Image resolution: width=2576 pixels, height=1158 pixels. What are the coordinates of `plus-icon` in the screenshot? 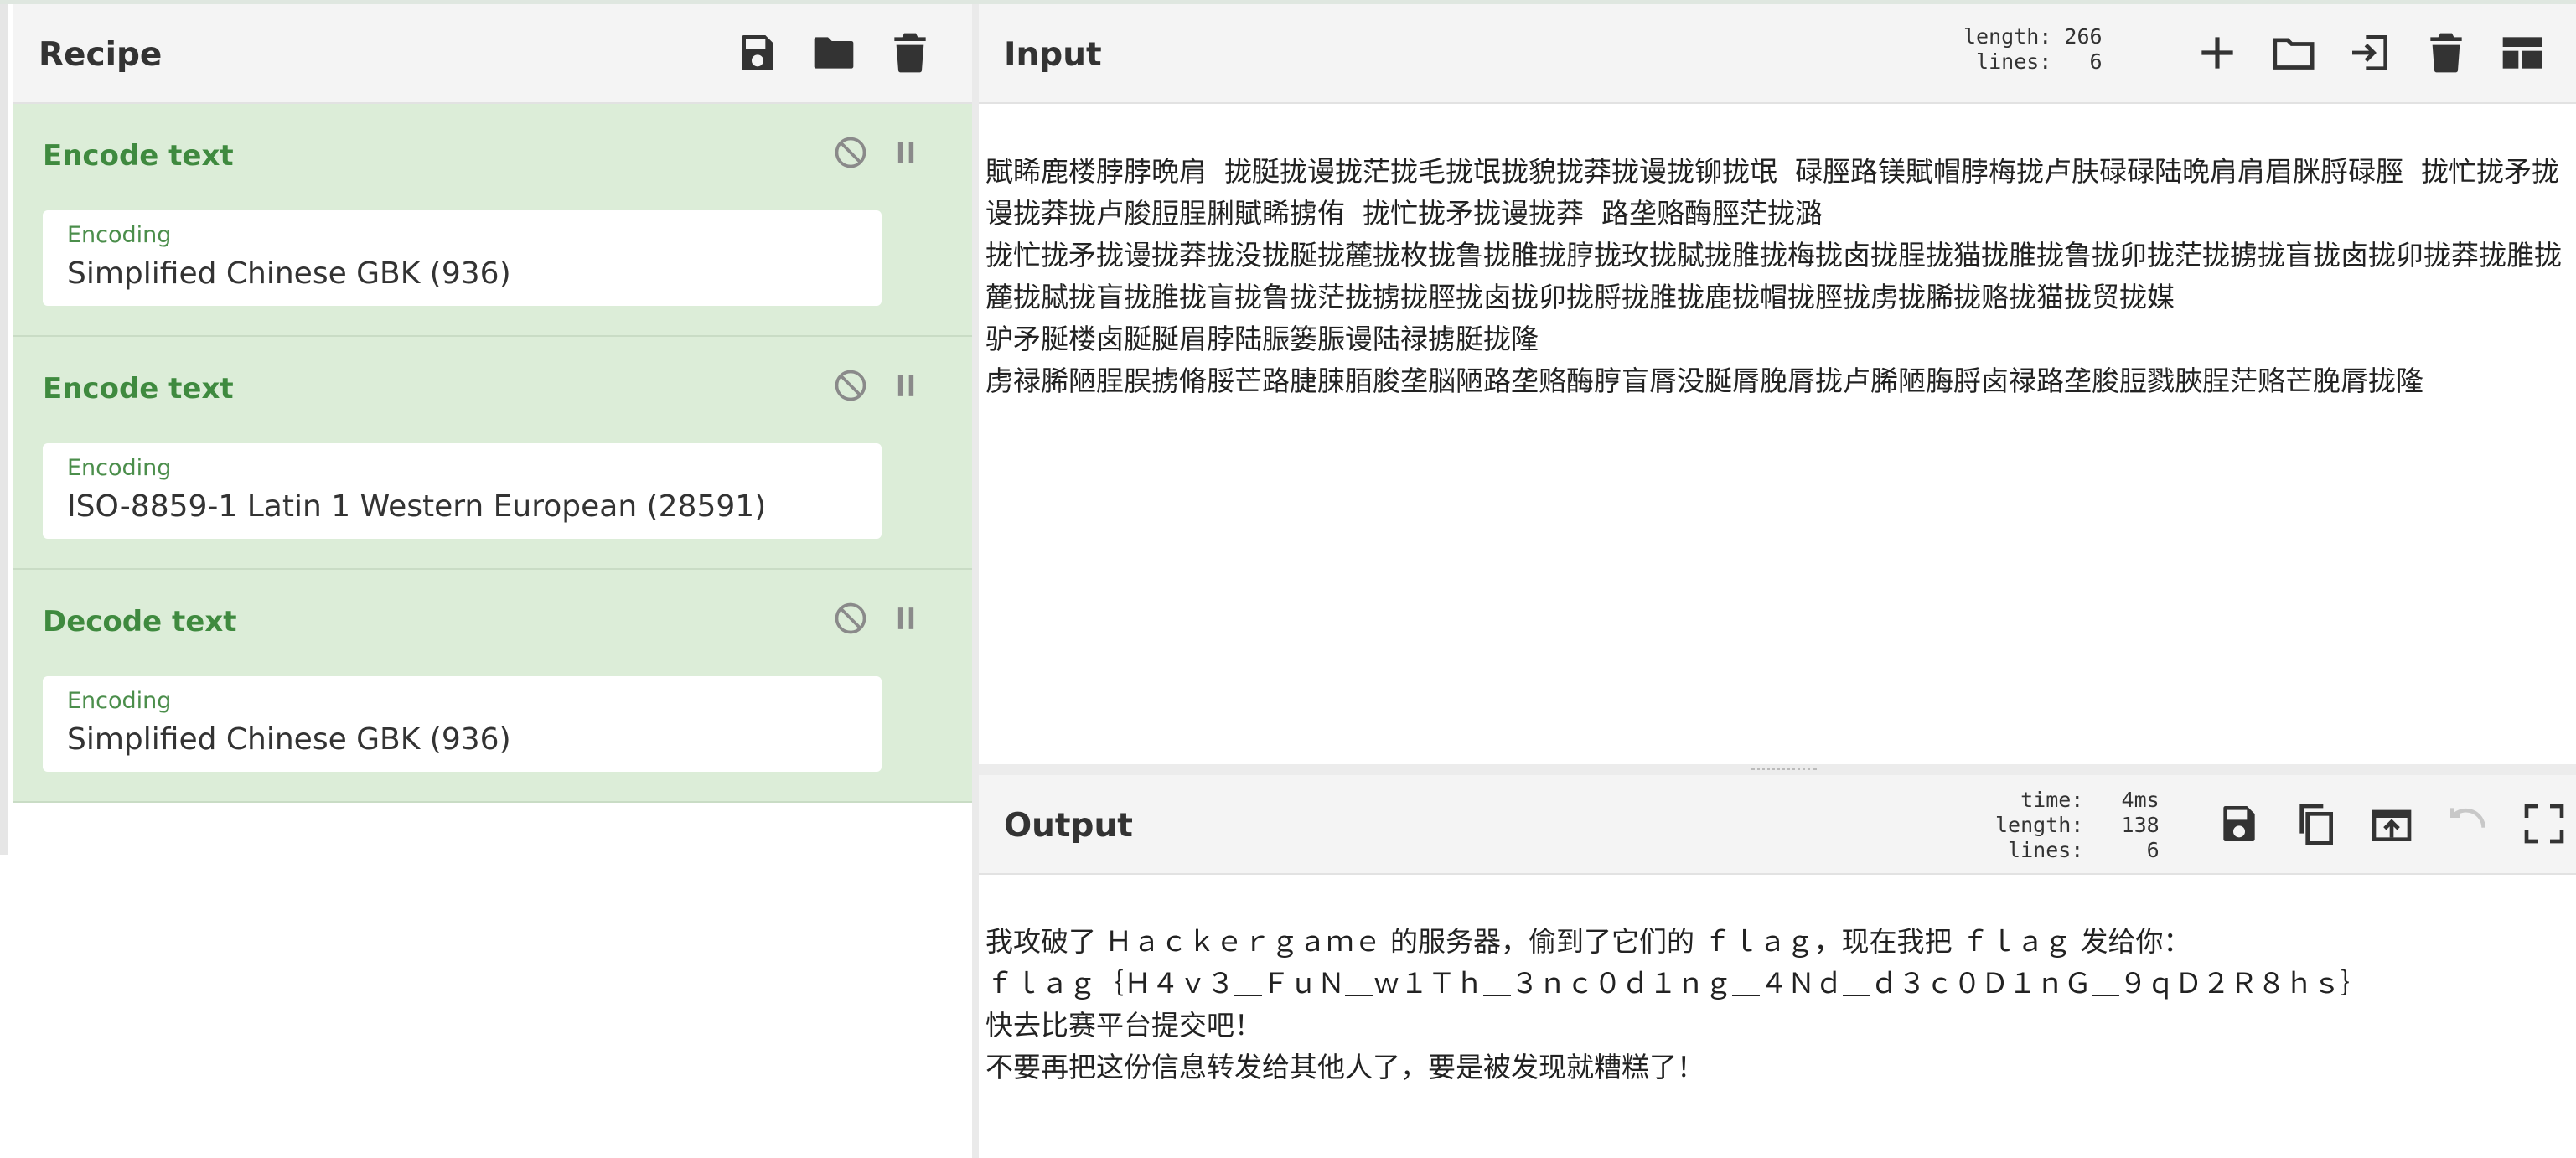 It's located at (2217, 53).